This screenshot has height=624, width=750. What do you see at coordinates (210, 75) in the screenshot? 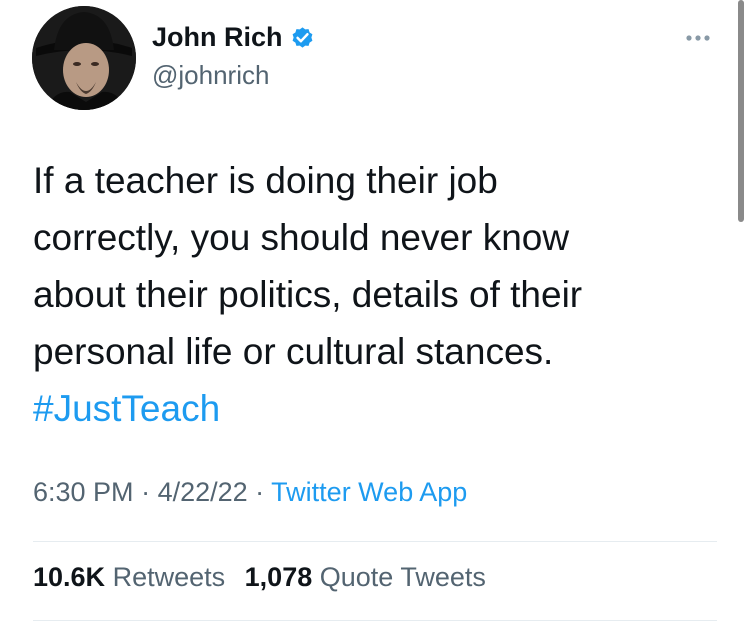
I see `author-handle: @johnrich` at bounding box center [210, 75].